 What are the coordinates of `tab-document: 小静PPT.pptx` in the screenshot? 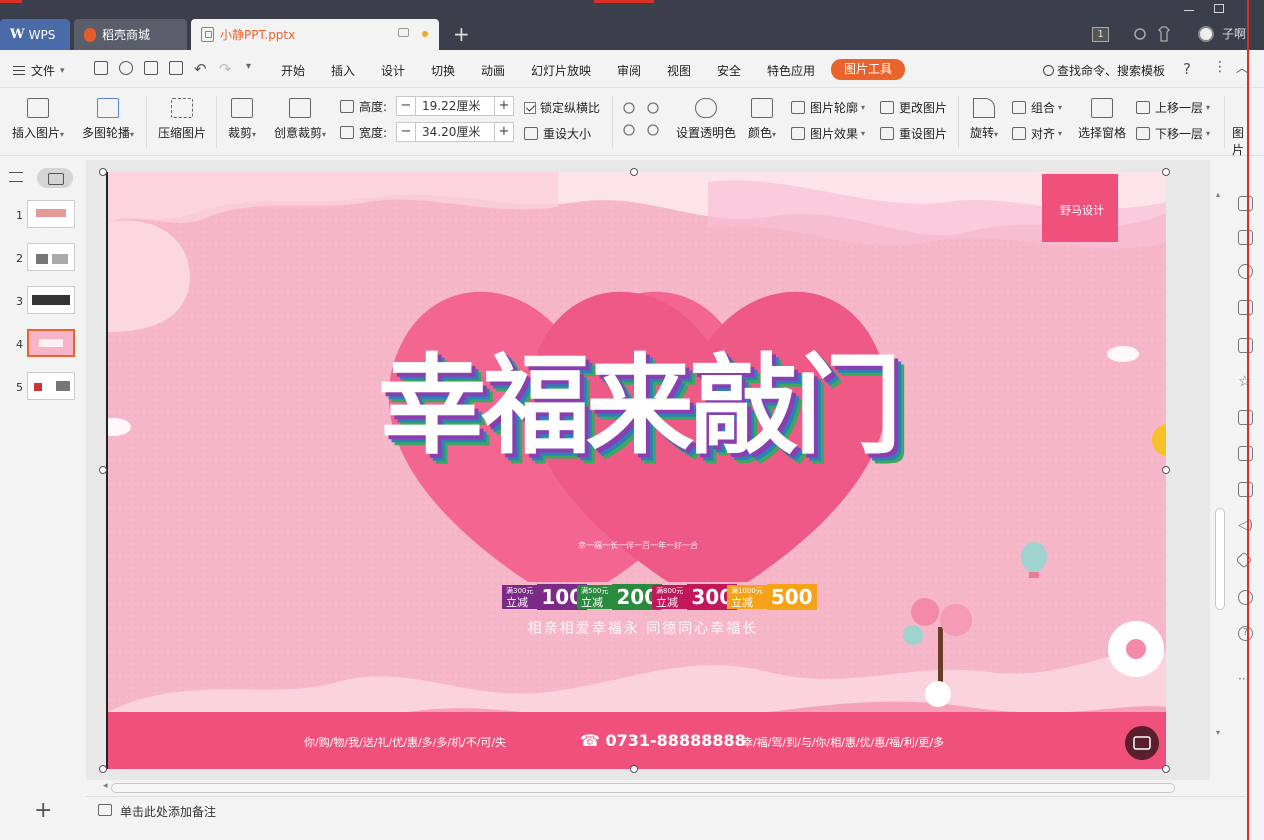 It's located at (315, 34).